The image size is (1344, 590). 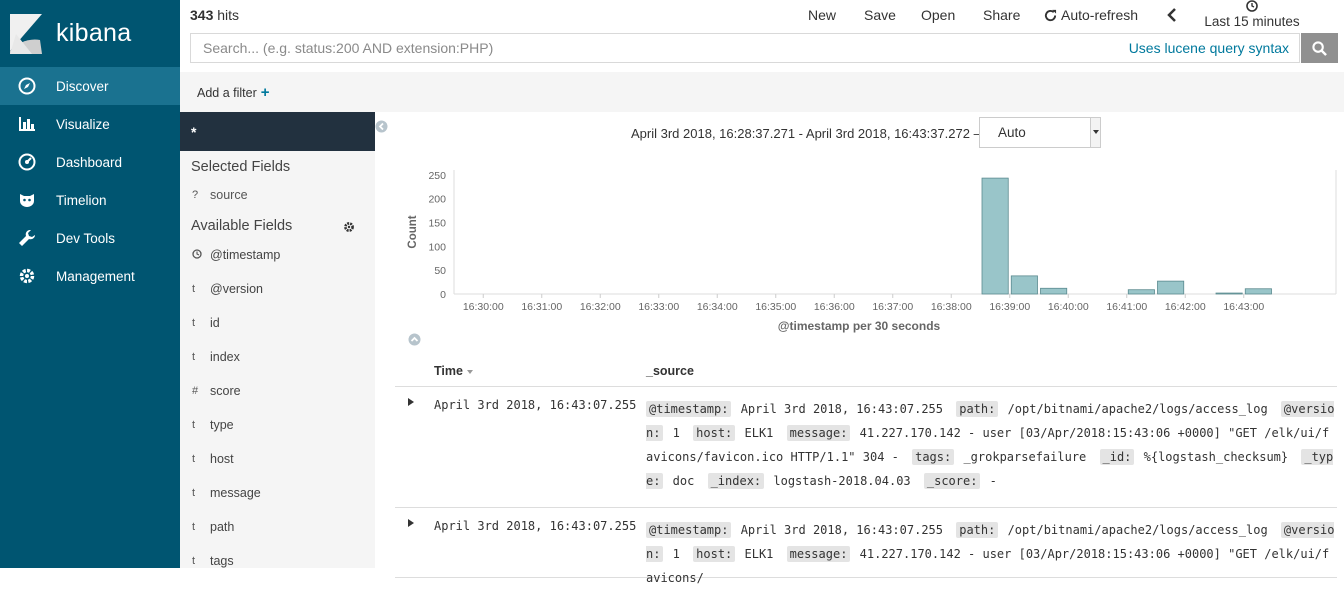 What do you see at coordinates (1216, 457) in the screenshot?
I see `source-field-value: %{logstash_checksum}` at bounding box center [1216, 457].